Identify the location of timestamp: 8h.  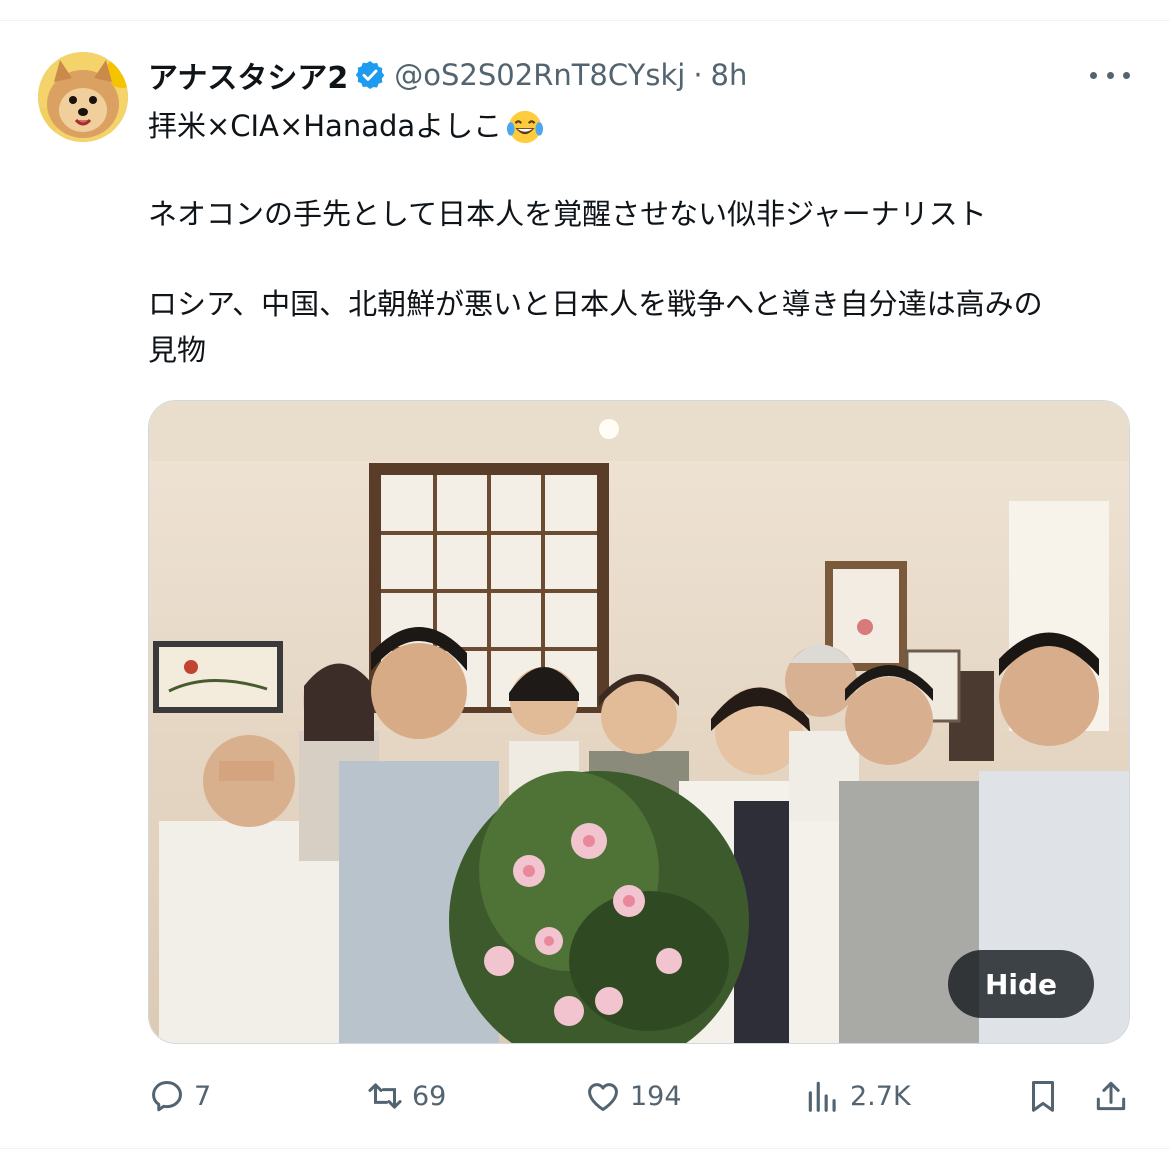
(729, 75).